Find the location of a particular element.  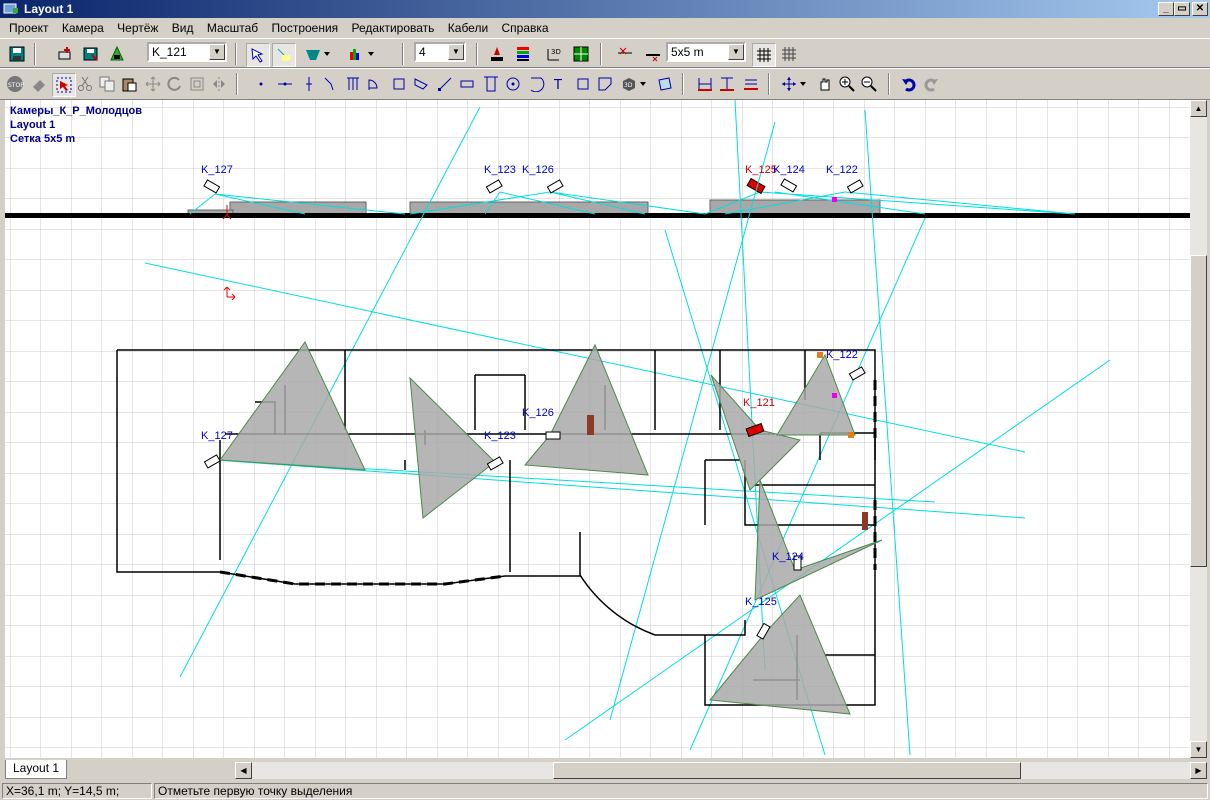

scroll-down-button: ▼ is located at coordinates (1198, 749).